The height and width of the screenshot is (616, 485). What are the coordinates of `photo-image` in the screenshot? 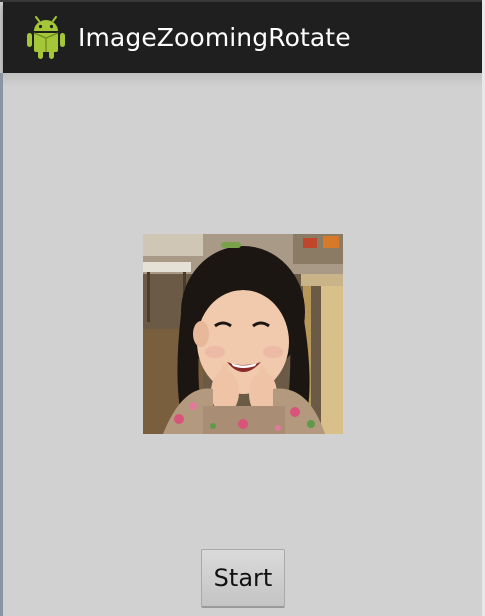 It's located at (243, 334).